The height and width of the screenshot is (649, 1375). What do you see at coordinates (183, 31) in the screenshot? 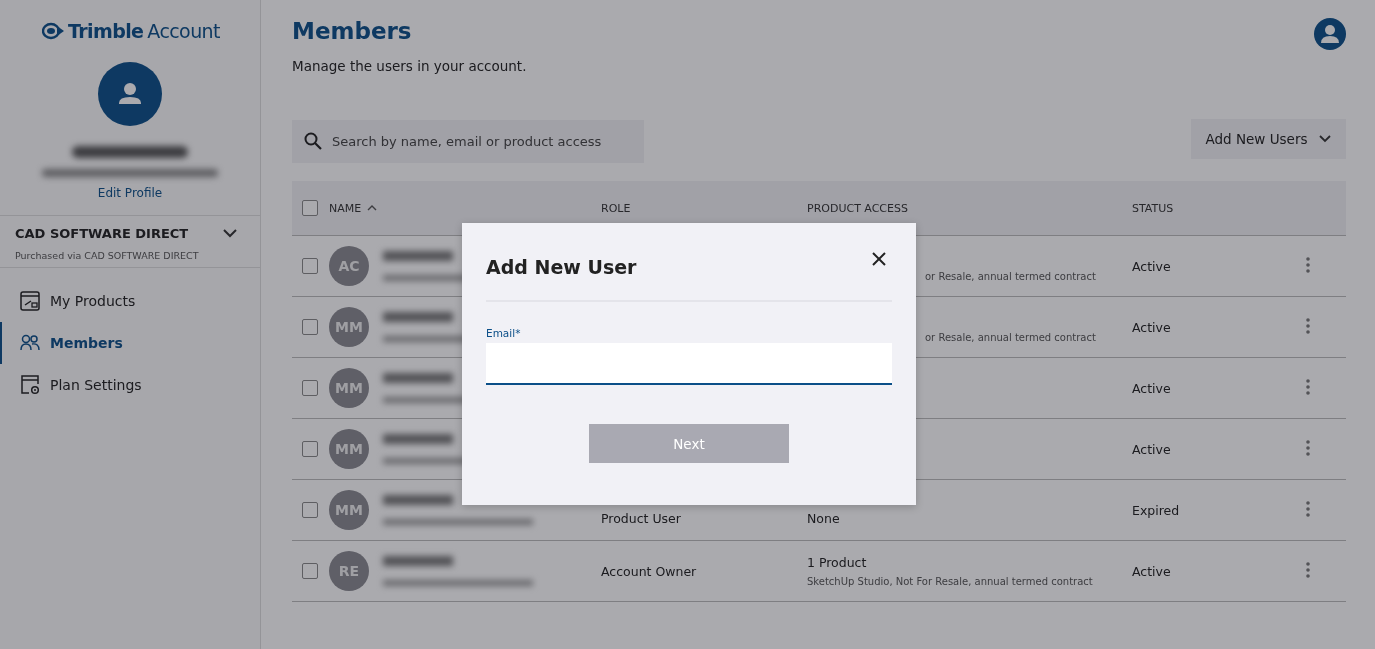
I see `brand-suffix: Account` at bounding box center [183, 31].